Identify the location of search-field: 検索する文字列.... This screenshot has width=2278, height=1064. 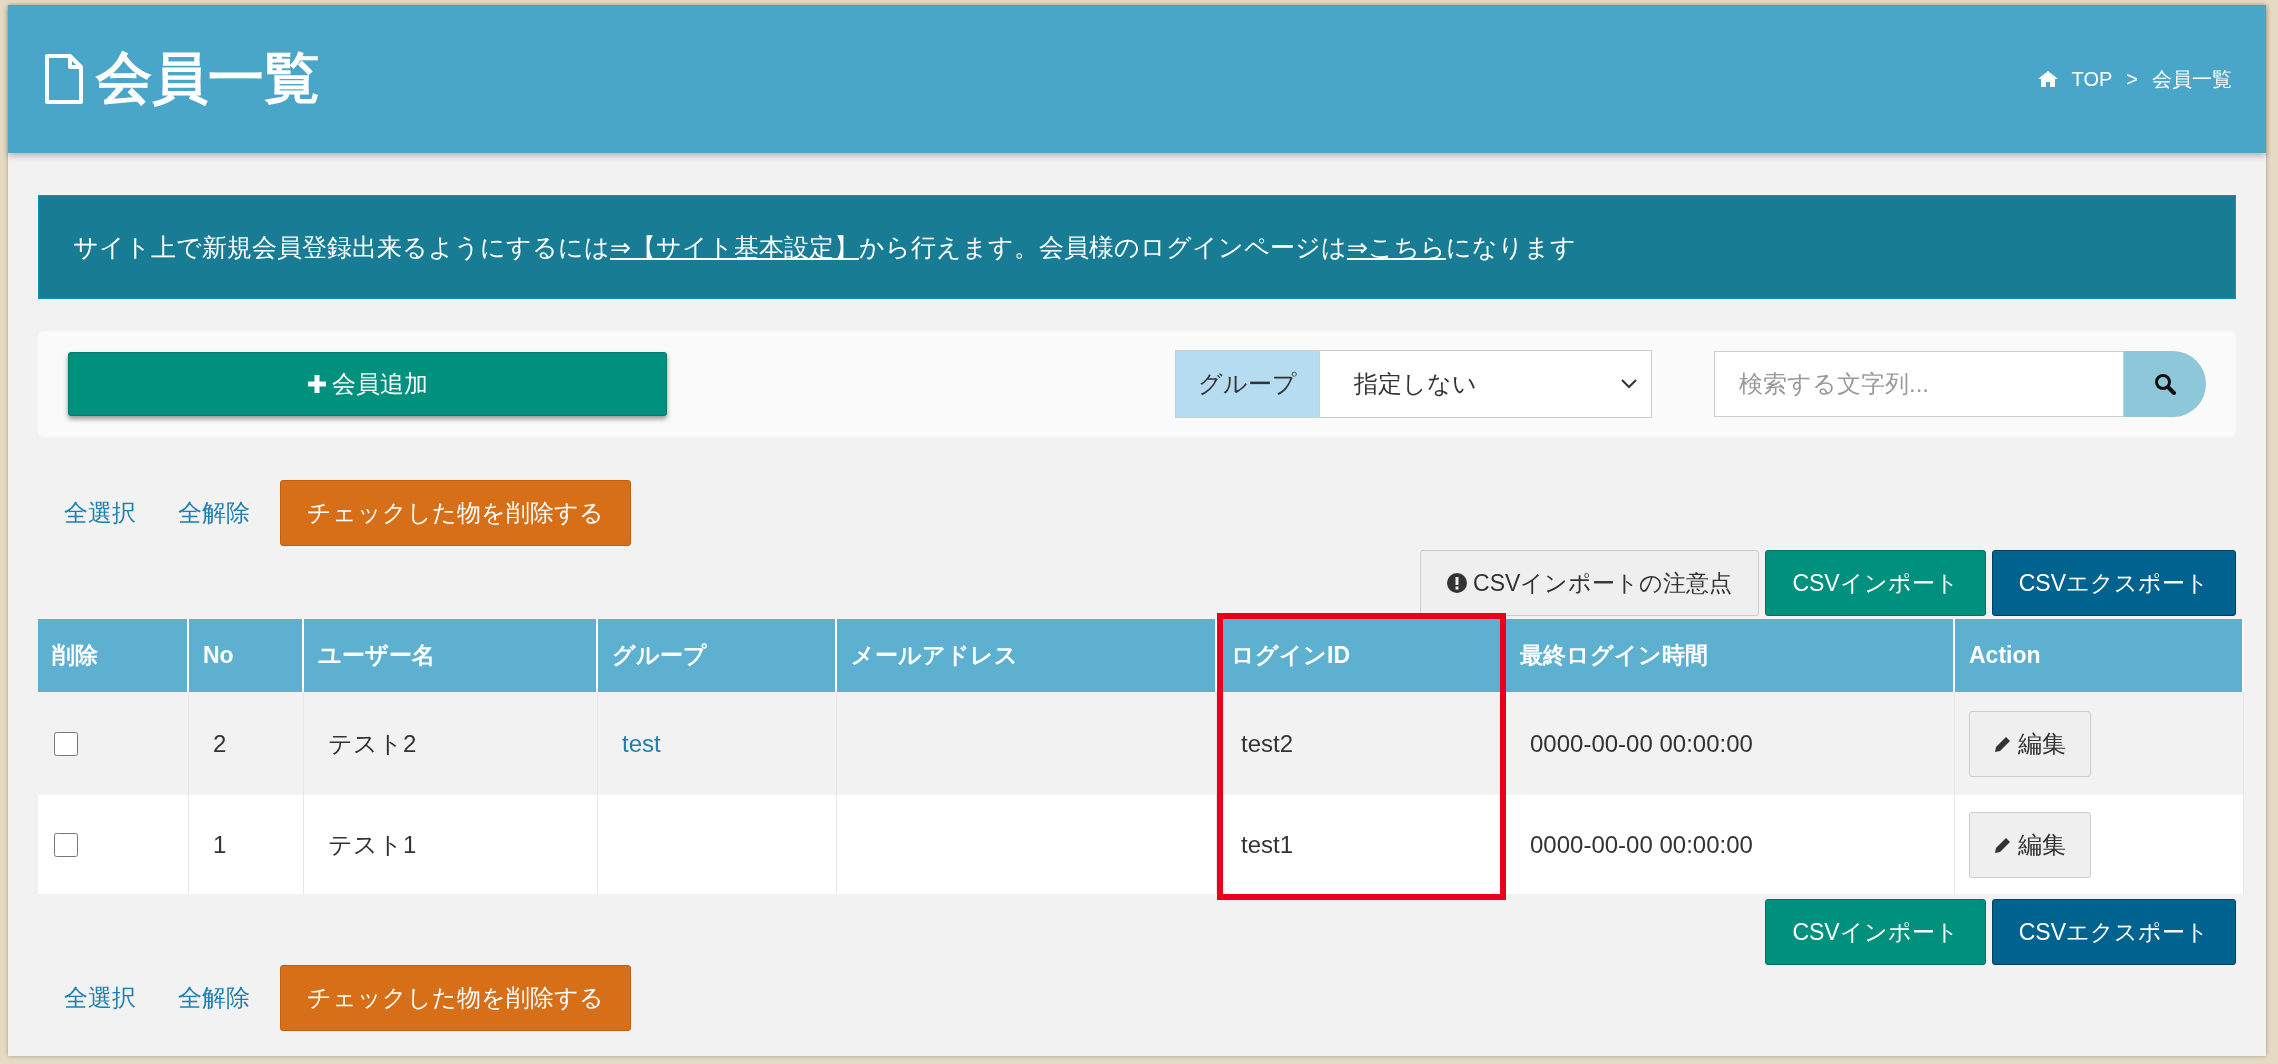
(1919, 384).